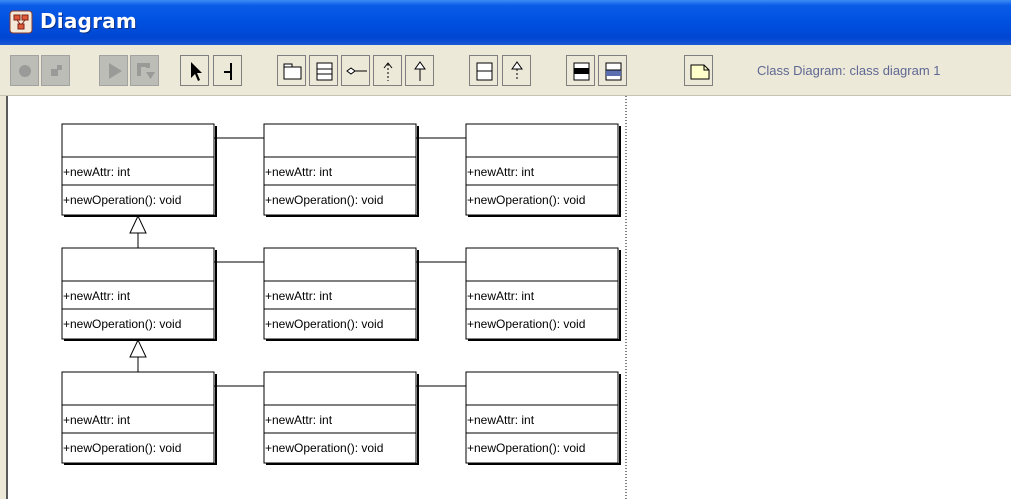 The height and width of the screenshot is (499, 1011). I want to click on association-tool-button, so click(355, 70).